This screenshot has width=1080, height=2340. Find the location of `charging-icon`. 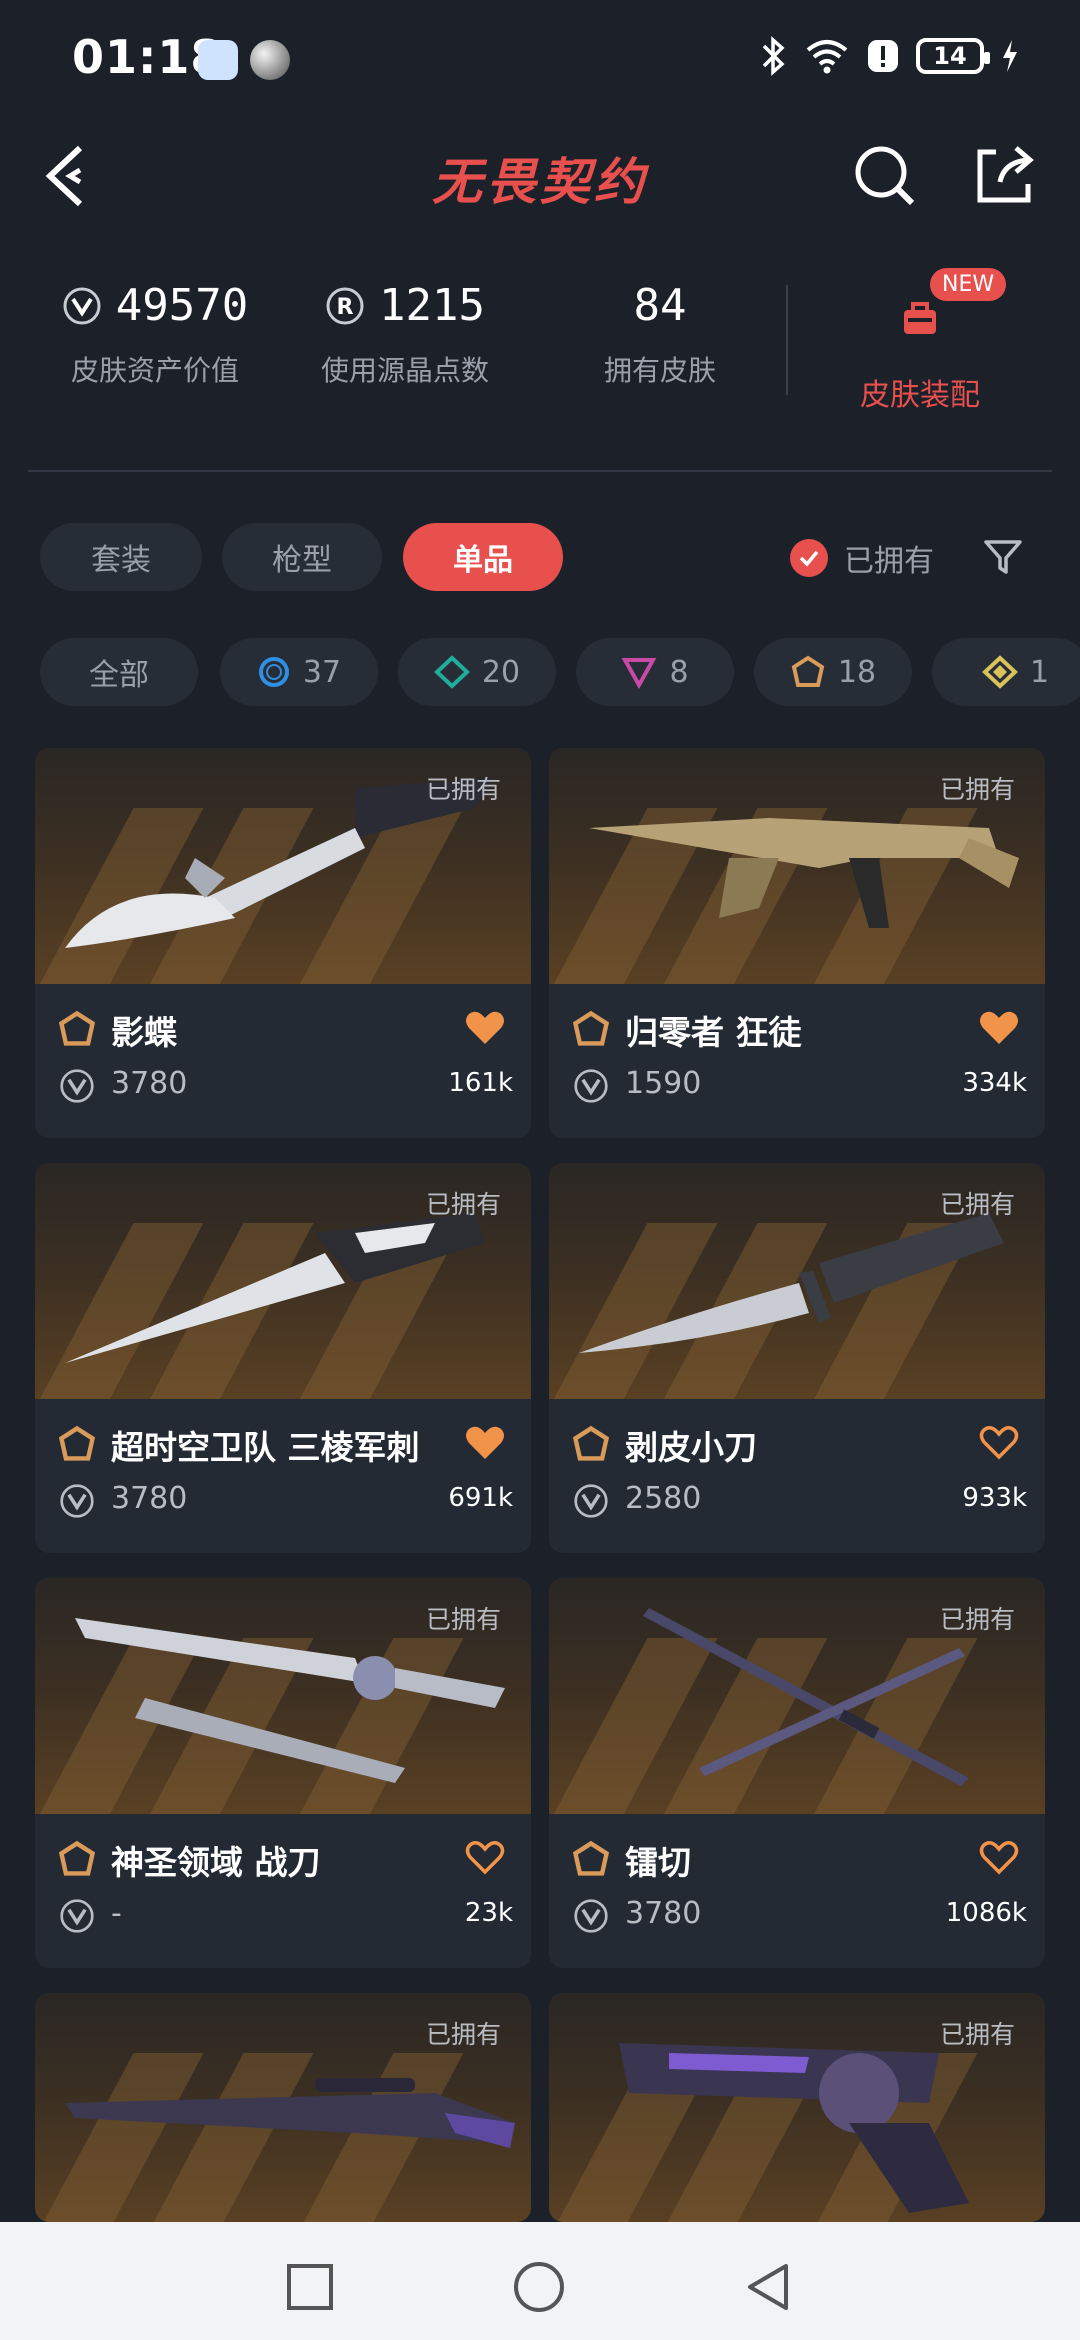

charging-icon is located at coordinates (1010, 56).